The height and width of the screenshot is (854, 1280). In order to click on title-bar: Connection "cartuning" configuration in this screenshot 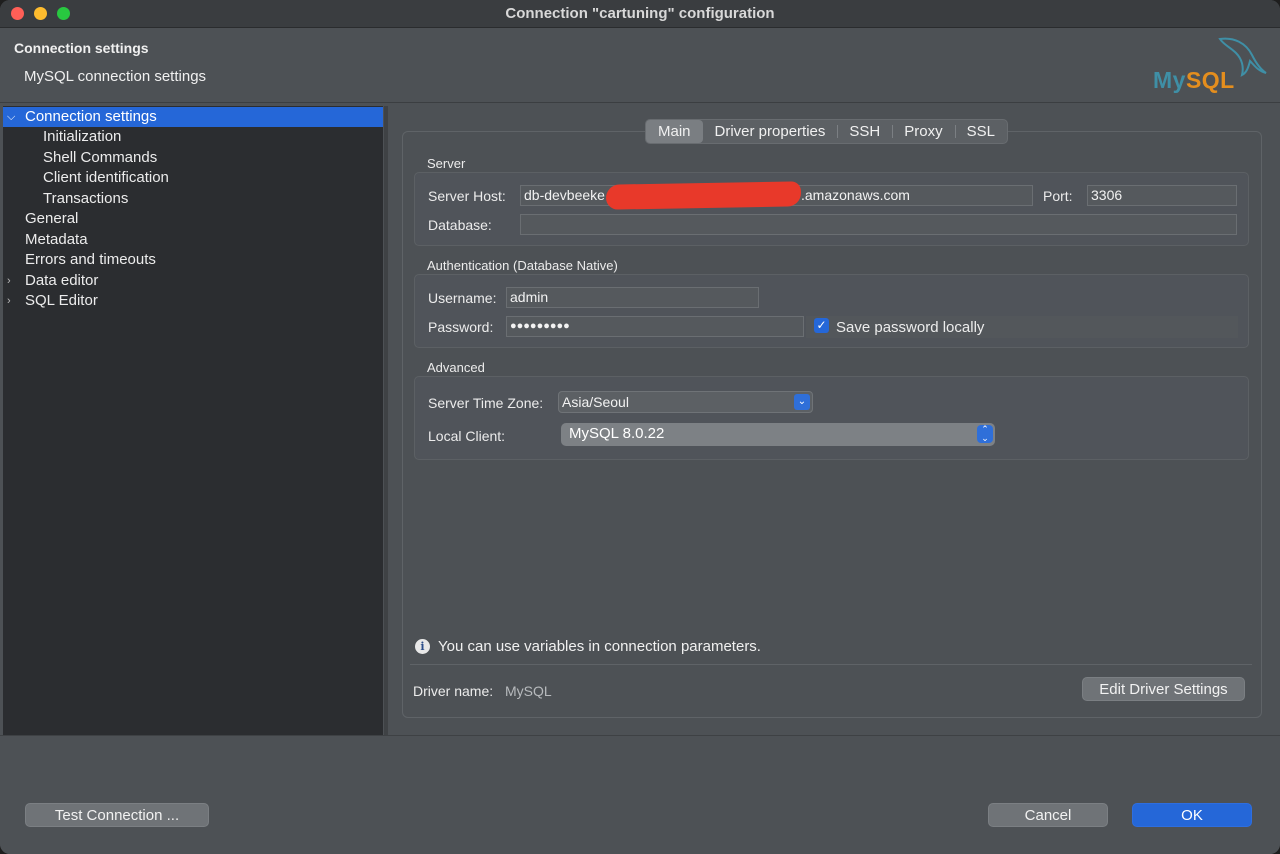, I will do `click(640, 14)`.